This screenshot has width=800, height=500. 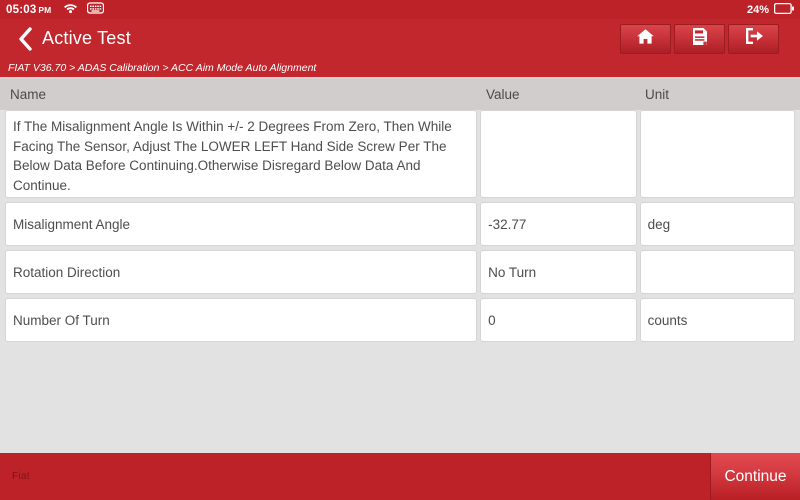 I want to click on table-row: Rotation Direction No Turn, so click(x=400, y=272).